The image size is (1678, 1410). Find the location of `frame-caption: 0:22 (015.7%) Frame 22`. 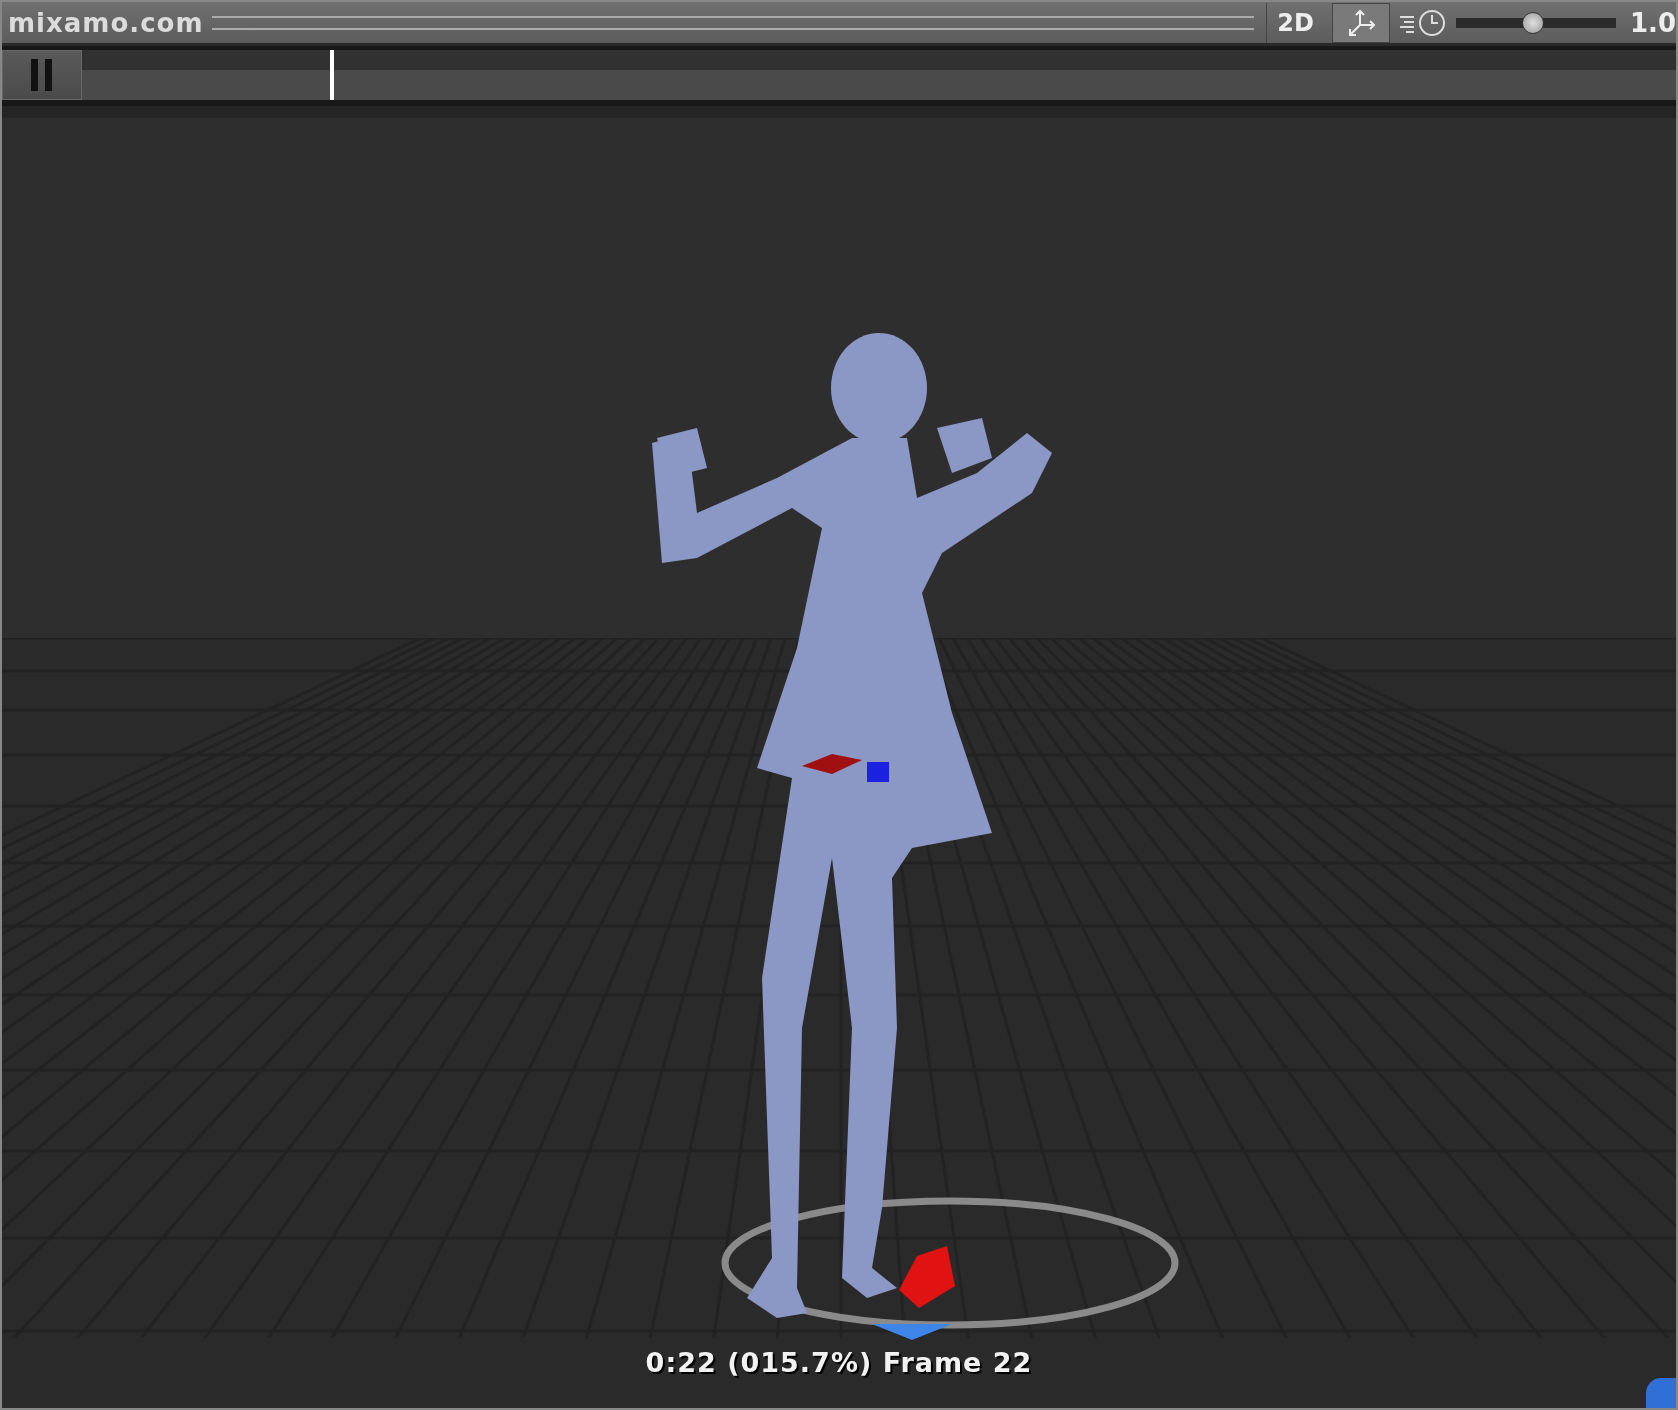

frame-caption: 0:22 (015.7%) Frame 22 is located at coordinates (839, 1362).